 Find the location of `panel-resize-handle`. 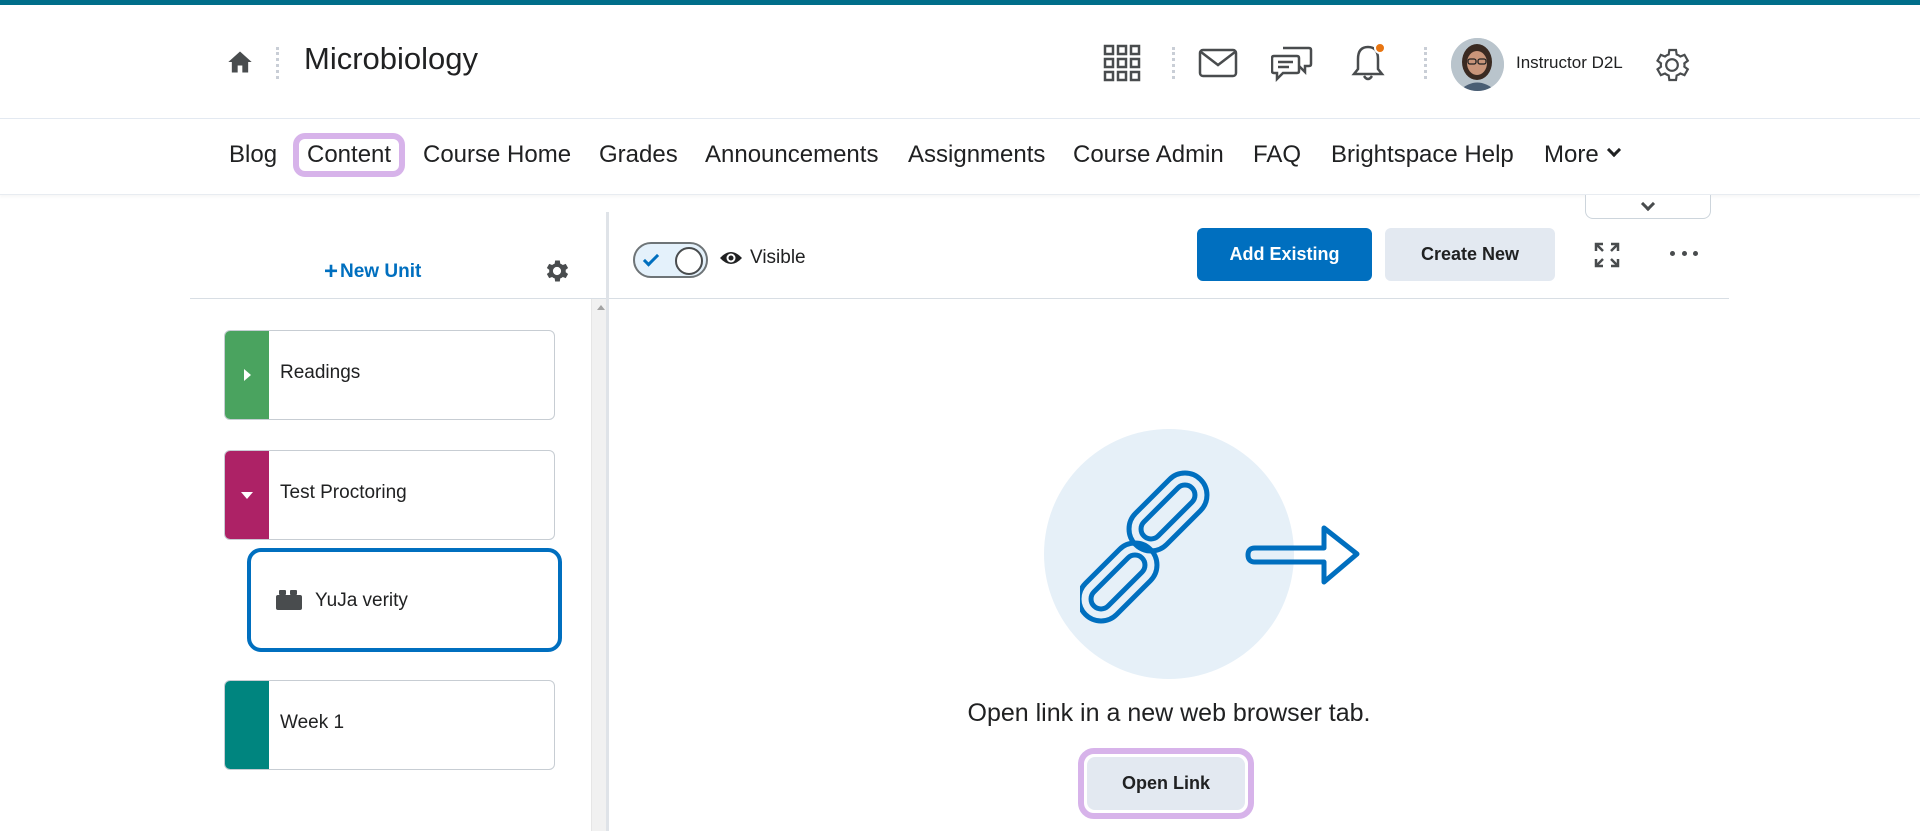

panel-resize-handle is located at coordinates (607, 521).